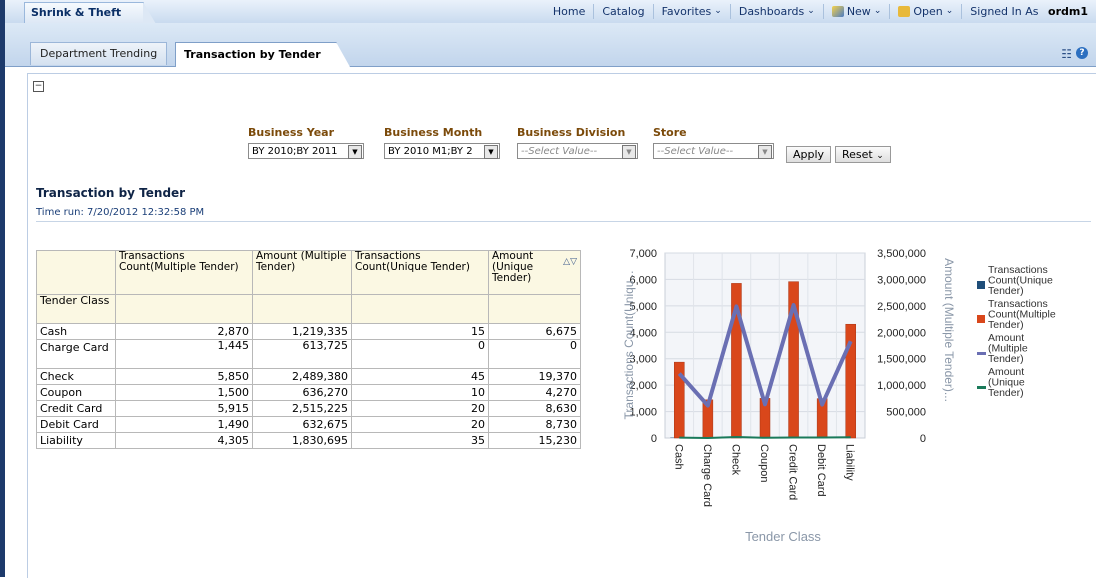 The height and width of the screenshot is (578, 1096). I want to click on tab-transaction-by-tender: Transaction by Tender, so click(256, 54).